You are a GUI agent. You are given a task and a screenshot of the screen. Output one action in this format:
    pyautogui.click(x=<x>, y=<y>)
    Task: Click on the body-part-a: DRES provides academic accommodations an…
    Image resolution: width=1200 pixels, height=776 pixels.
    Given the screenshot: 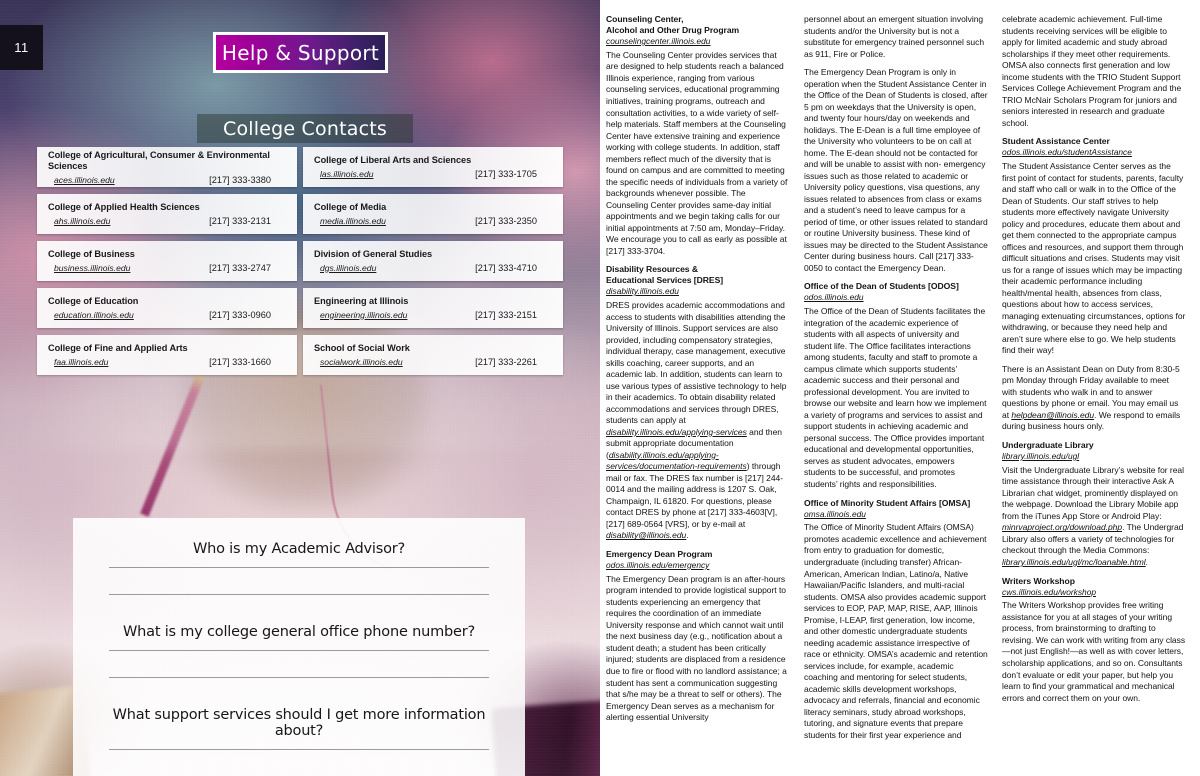 What is the action you would take?
    pyautogui.click(x=696, y=363)
    